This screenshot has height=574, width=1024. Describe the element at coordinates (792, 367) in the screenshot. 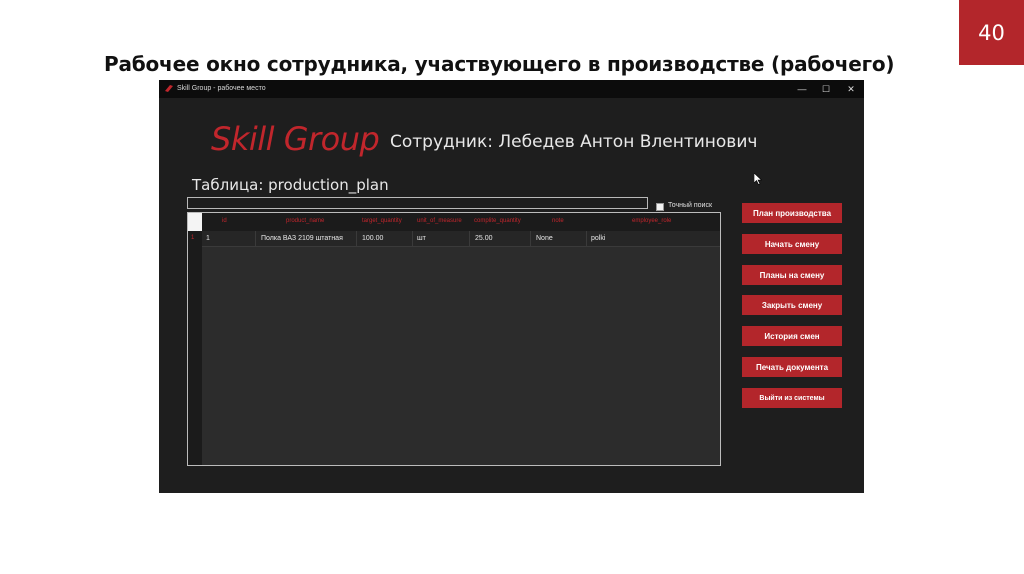

I see `print-document-button: Печать документа` at that location.